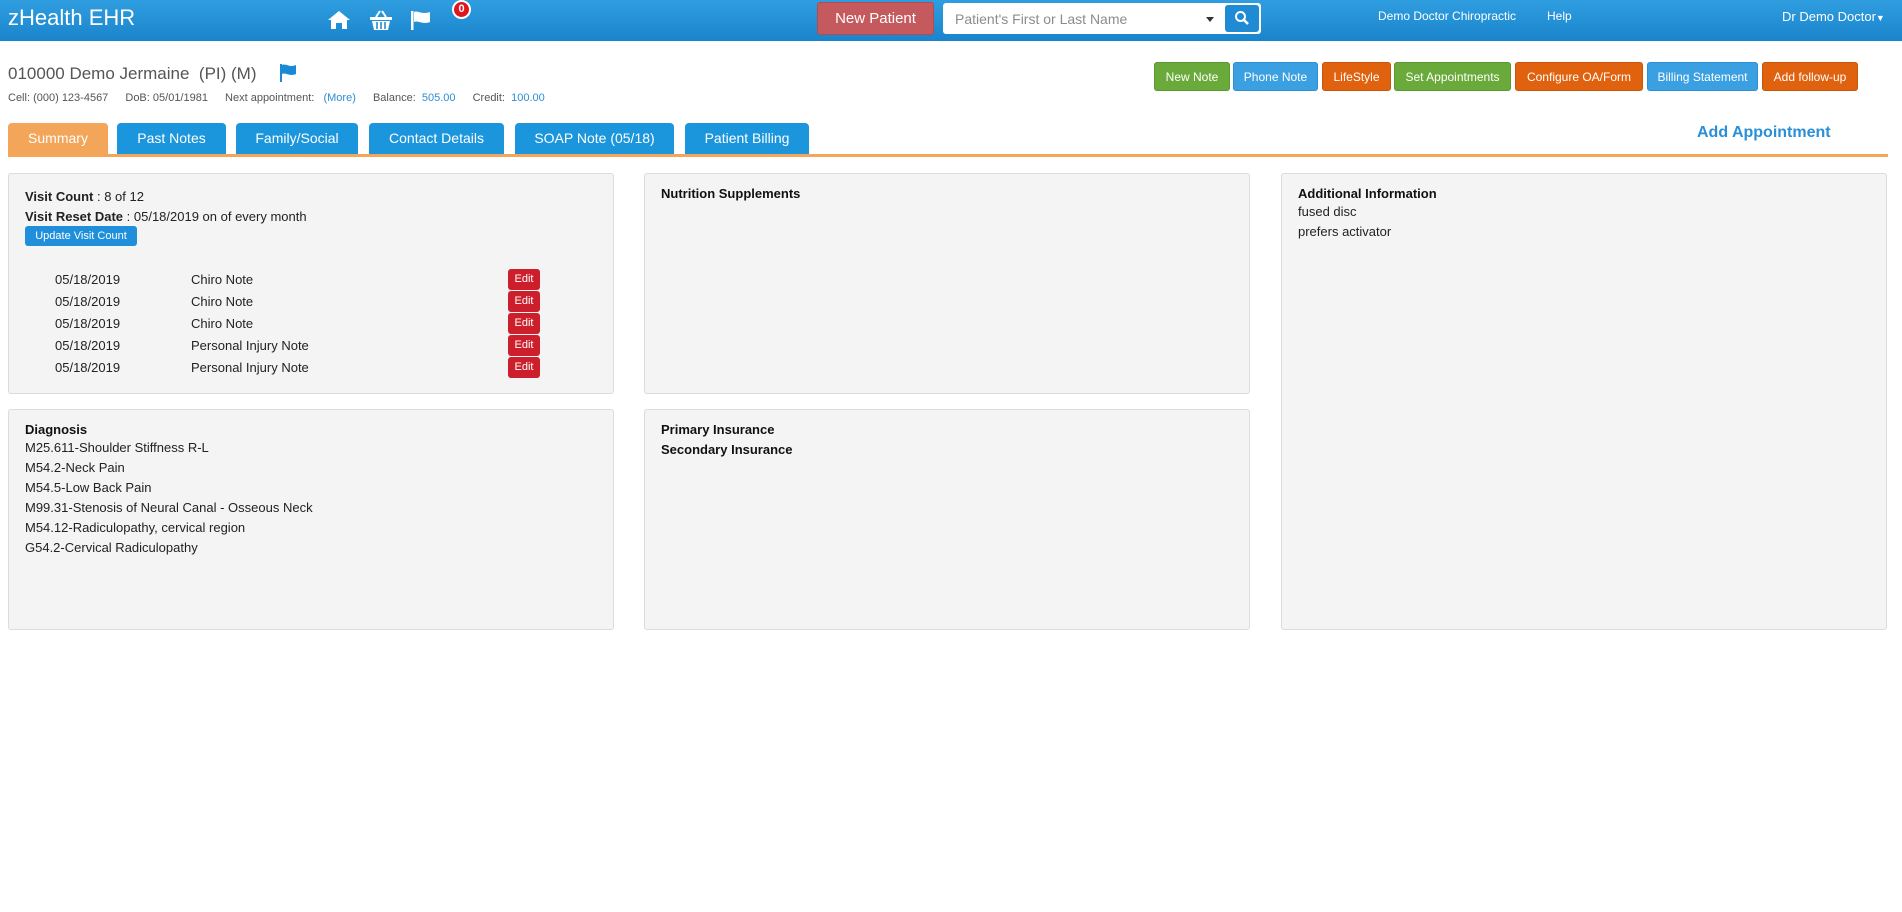  I want to click on configure-oa-form-button: Configure OA/Form, so click(1579, 76).